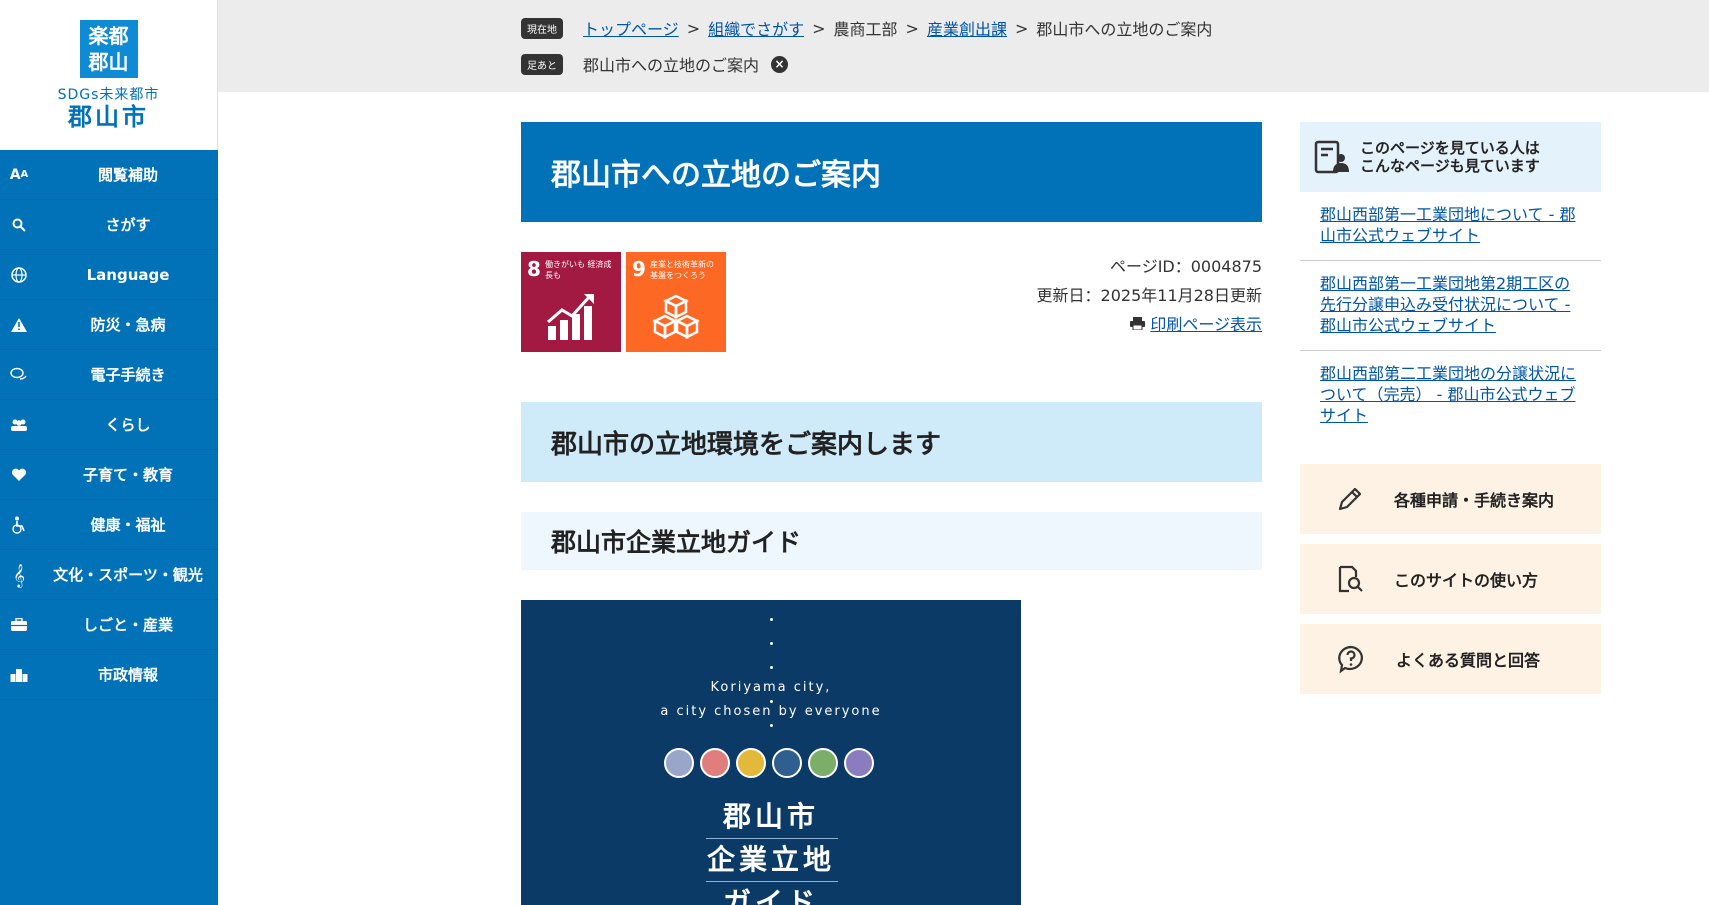  Describe the element at coordinates (109, 675) in the screenshot. I see `sidebar-item-city-admin: 市政情報` at that location.